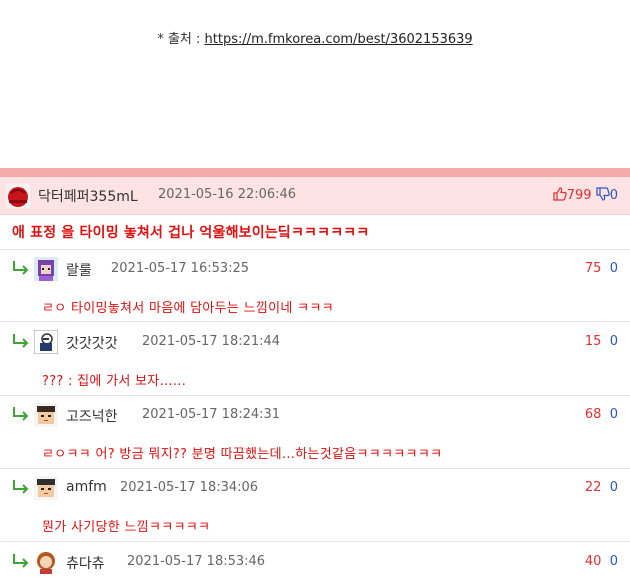 The width and height of the screenshot is (630, 583). What do you see at coordinates (191, 233) in the screenshot?
I see `best-comment-body: 애 표정 을 타이밍 놓쳐서 겁나 억울해보이는딬ㅋㅋㅋㅋㅋㅋ` at bounding box center [191, 233].